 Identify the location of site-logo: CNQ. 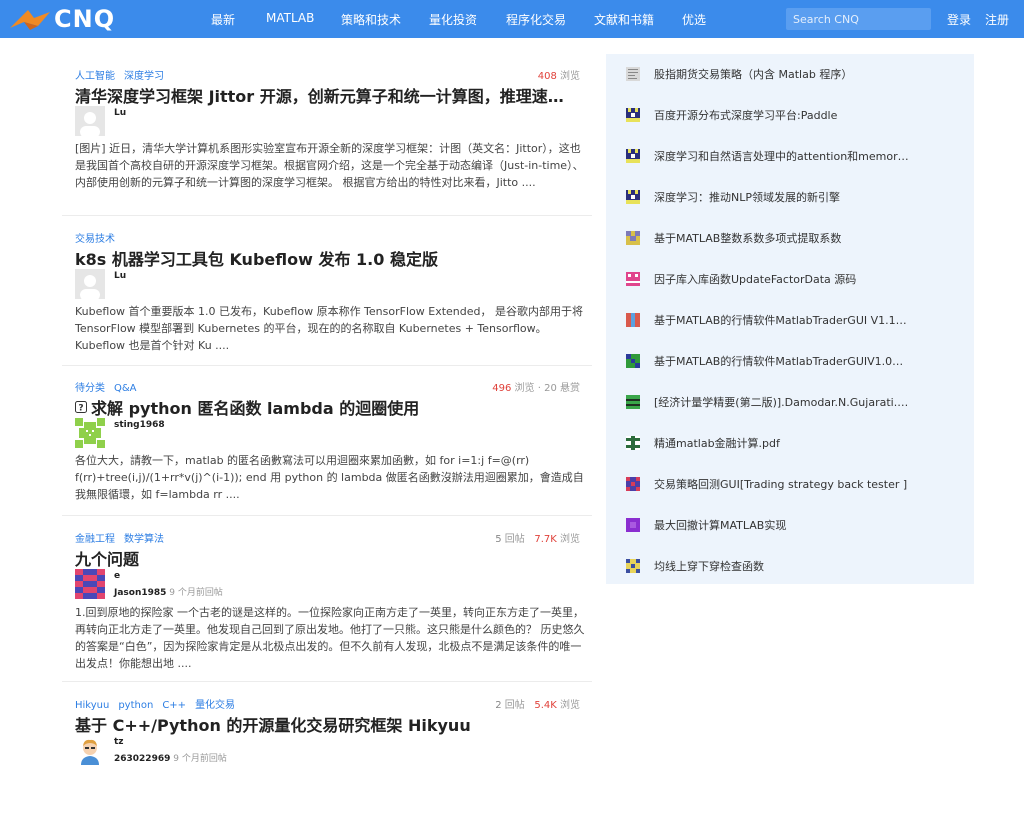
(61, 19).